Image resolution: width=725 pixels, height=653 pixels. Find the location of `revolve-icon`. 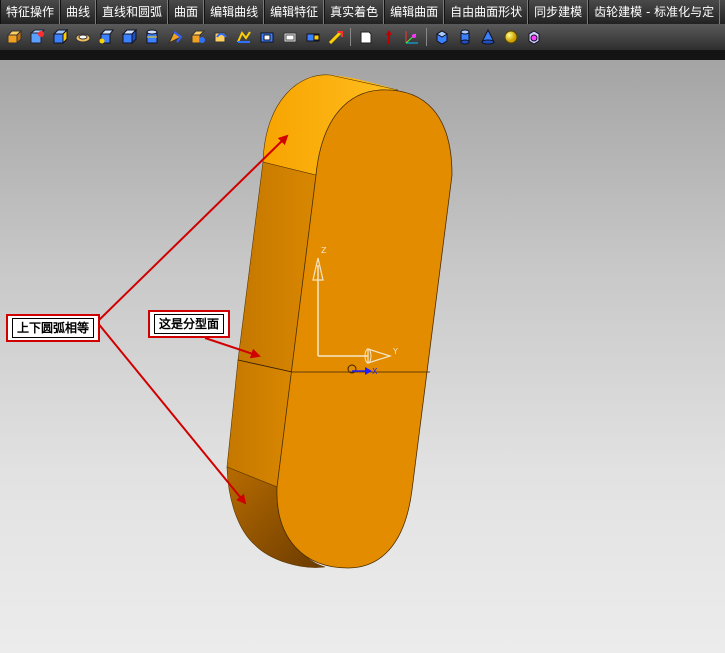

revolve-icon is located at coordinates (37, 37).